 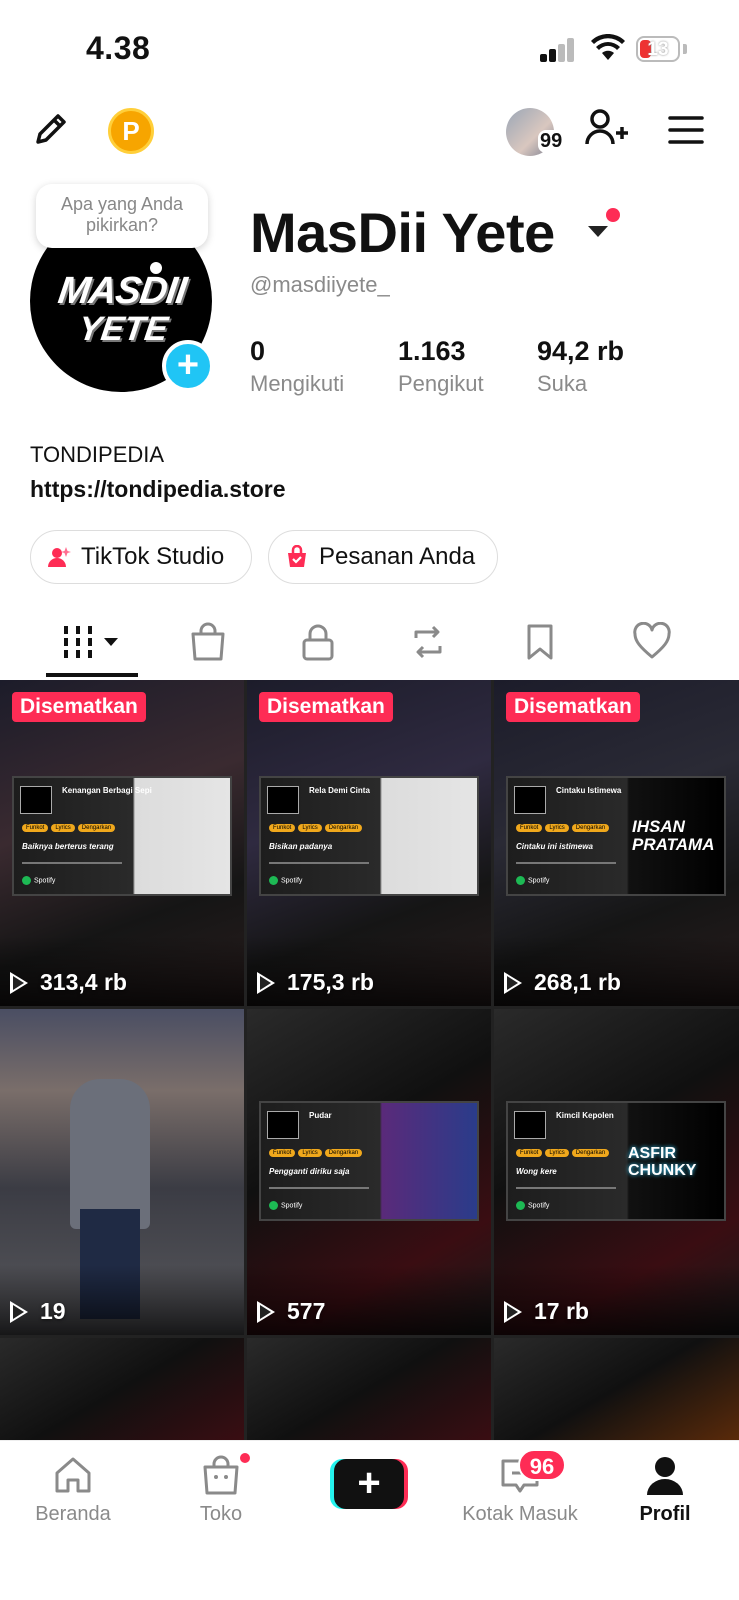 I want to click on create-button: +, so click(x=369, y=1484).